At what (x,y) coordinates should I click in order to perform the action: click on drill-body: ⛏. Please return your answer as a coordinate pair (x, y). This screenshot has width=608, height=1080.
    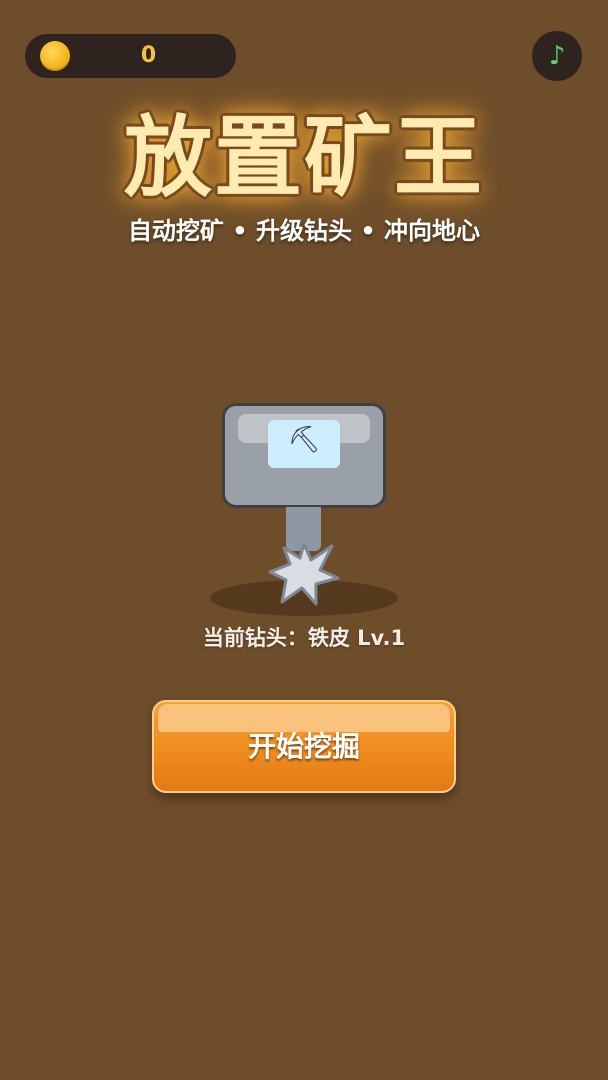
    Looking at the image, I should click on (304, 455).